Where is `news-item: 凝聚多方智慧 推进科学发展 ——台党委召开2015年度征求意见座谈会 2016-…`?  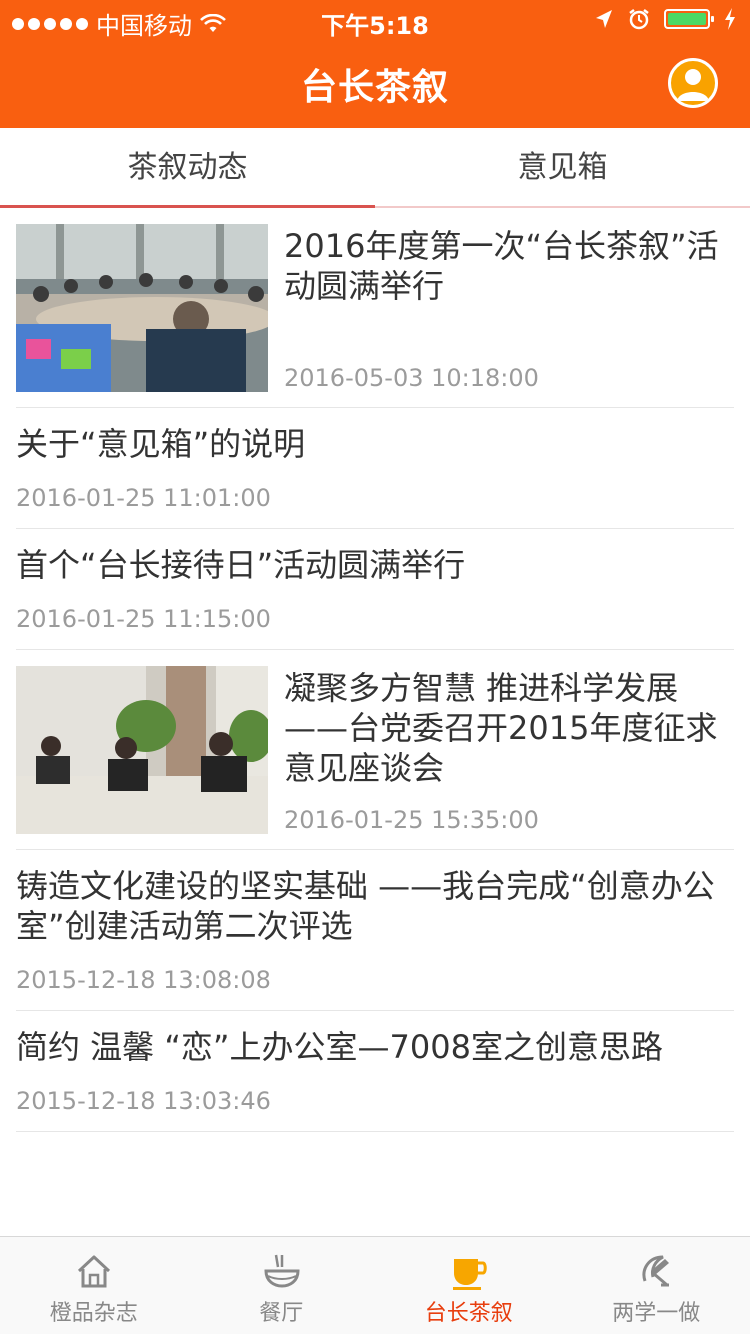
news-item: 凝聚多方智慧 推进科学发展 ——台党委召开2015年度征求意见座谈会 2016-… is located at coordinates (375, 750).